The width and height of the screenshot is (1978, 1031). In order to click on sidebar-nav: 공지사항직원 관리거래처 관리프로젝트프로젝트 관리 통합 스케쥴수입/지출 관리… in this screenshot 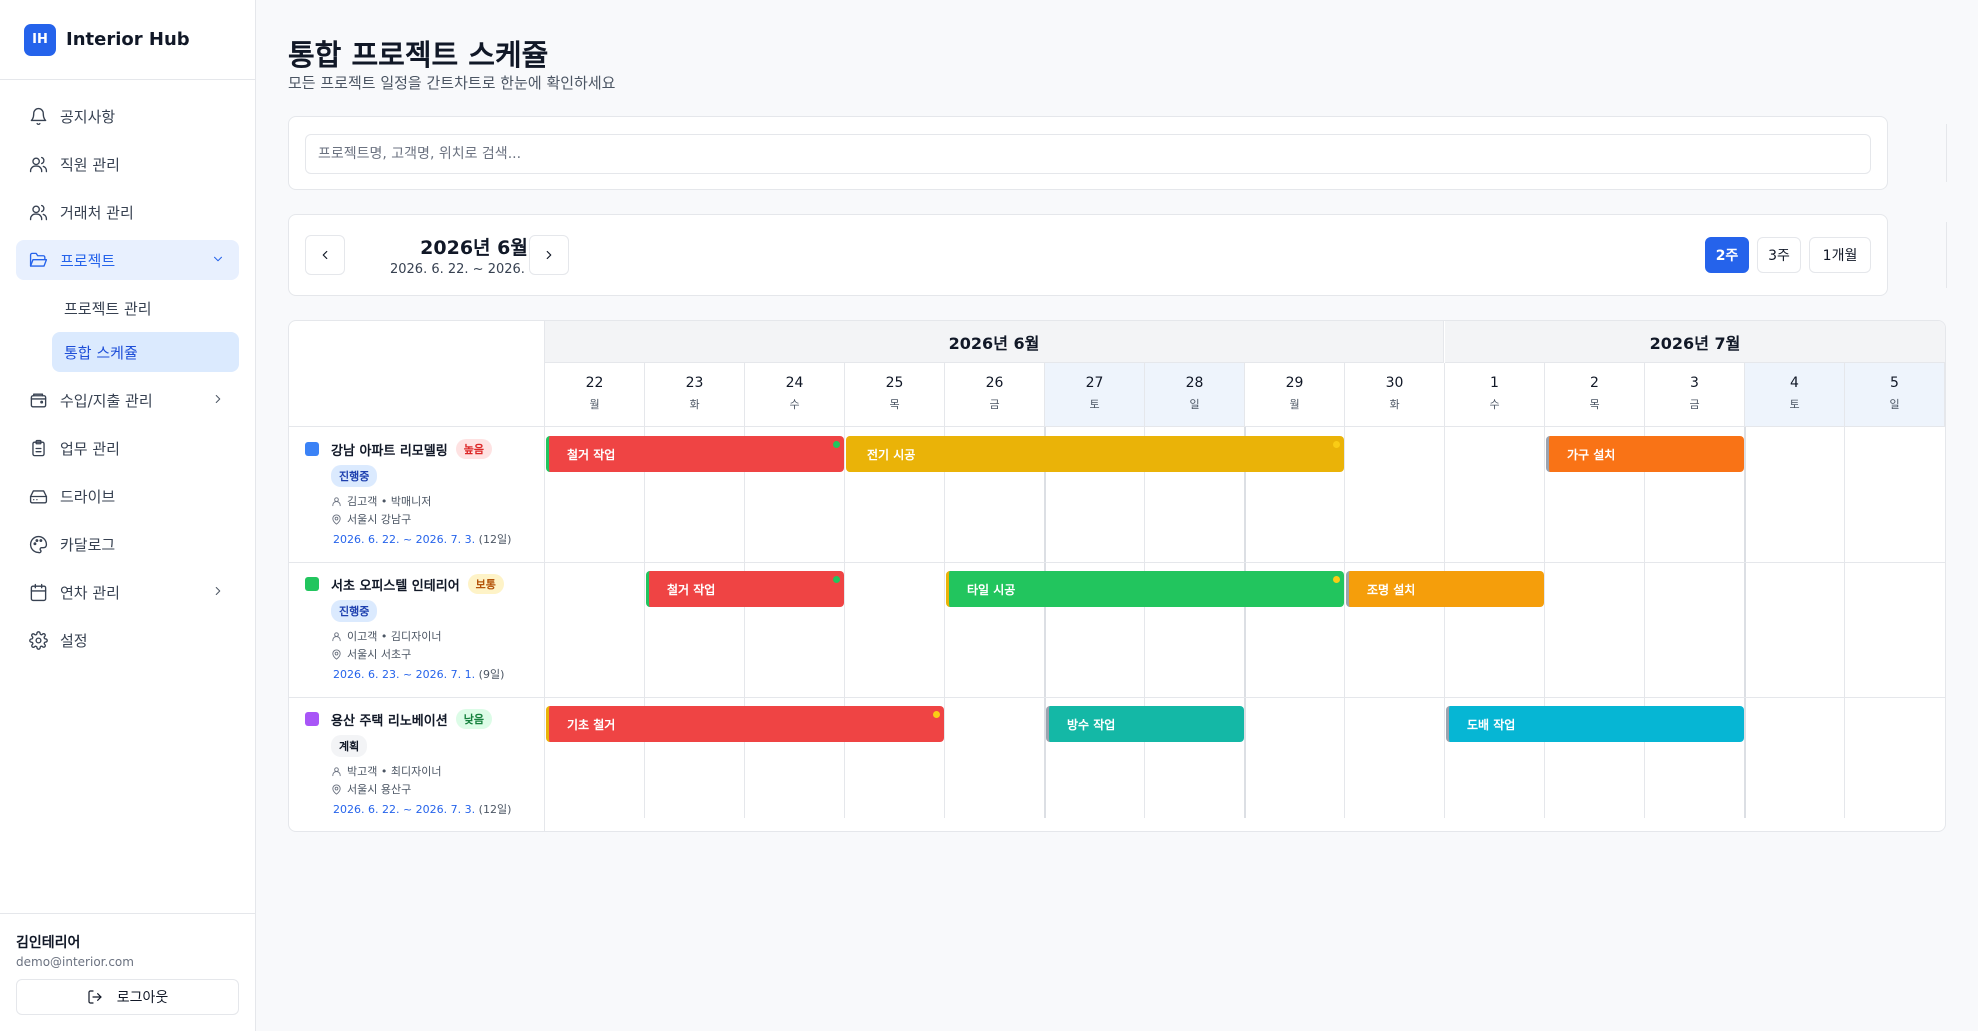, I will do `click(127, 370)`.